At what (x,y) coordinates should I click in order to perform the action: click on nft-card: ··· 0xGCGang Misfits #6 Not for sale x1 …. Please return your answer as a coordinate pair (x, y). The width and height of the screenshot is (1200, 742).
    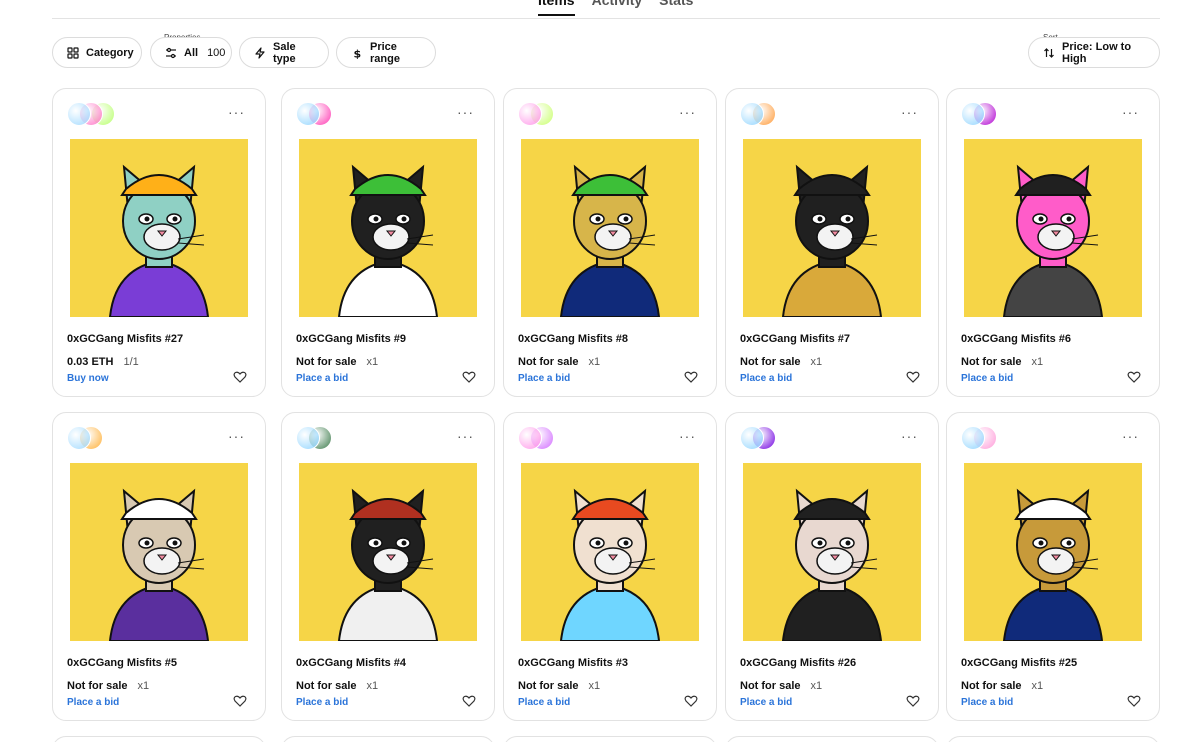
    Looking at the image, I should click on (1053, 242).